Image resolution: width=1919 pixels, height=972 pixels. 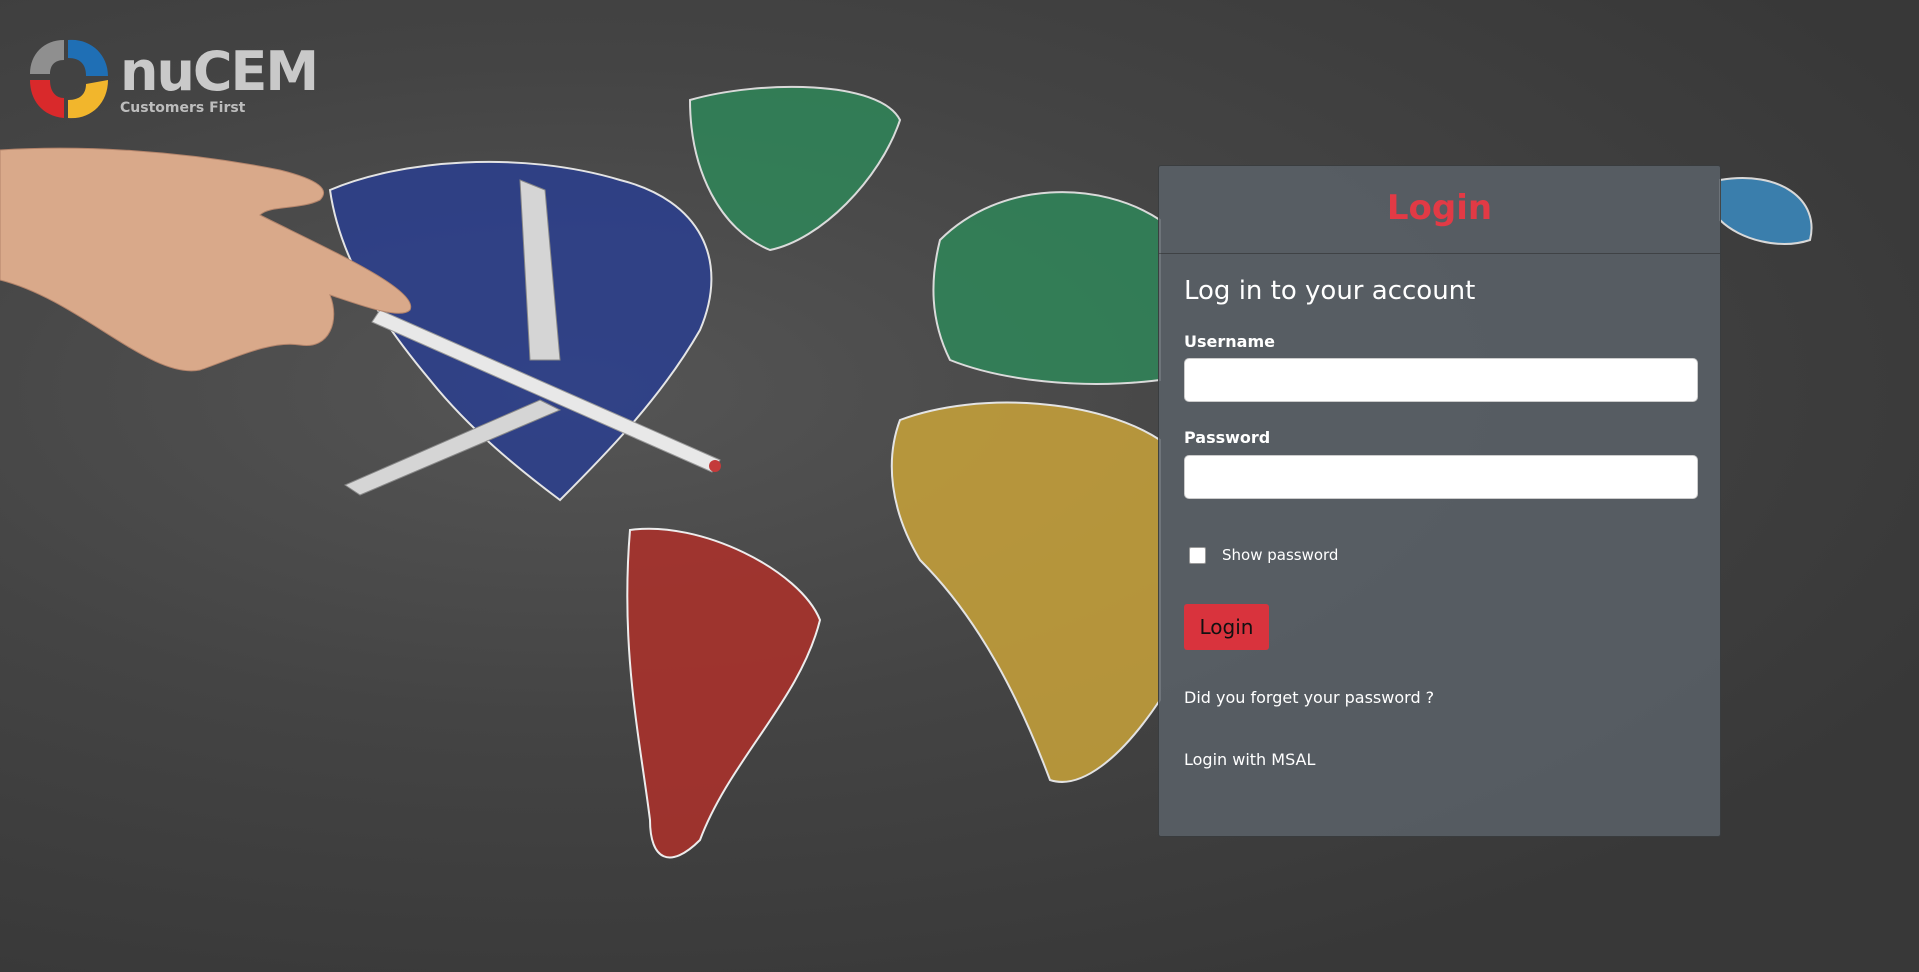 What do you see at coordinates (1441, 477) in the screenshot?
I see `password-input` at bounding box center [1441, 477].